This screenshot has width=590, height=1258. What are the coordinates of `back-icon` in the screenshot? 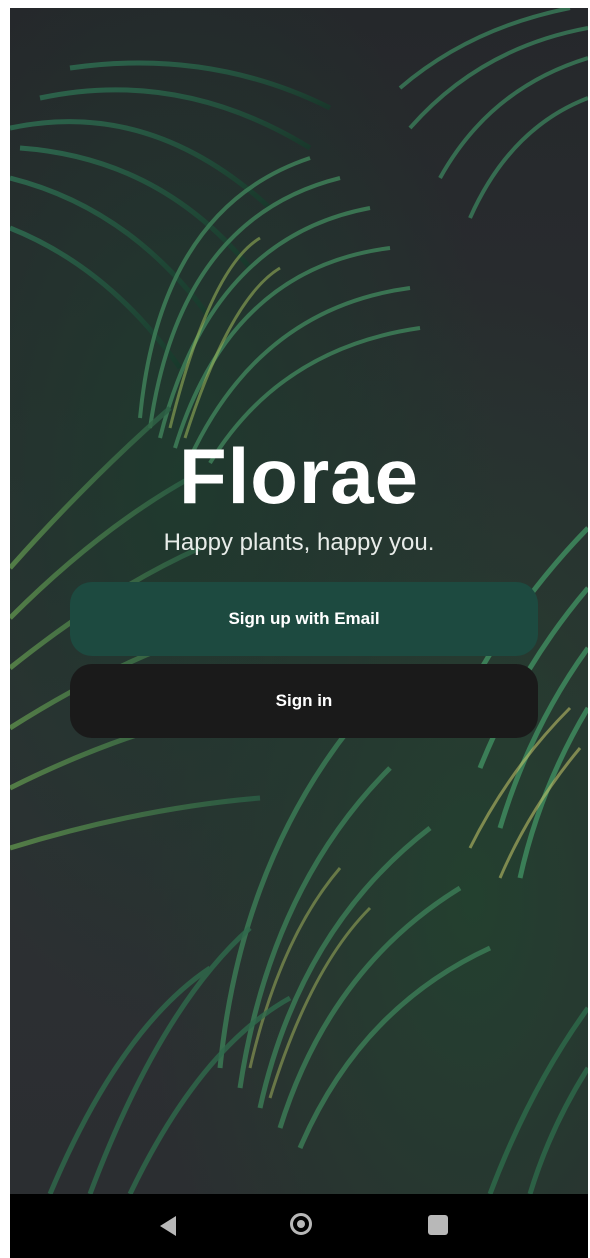 It's located at (168, 1226).